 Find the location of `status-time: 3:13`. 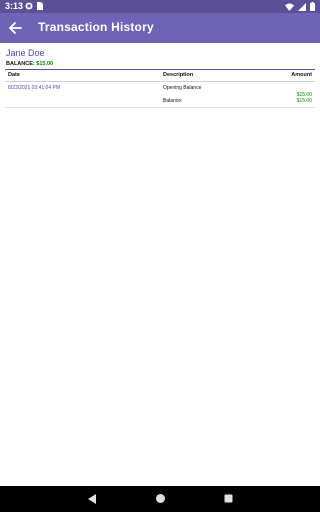

status-time: 3:13 is located at coordinates (14, 6).